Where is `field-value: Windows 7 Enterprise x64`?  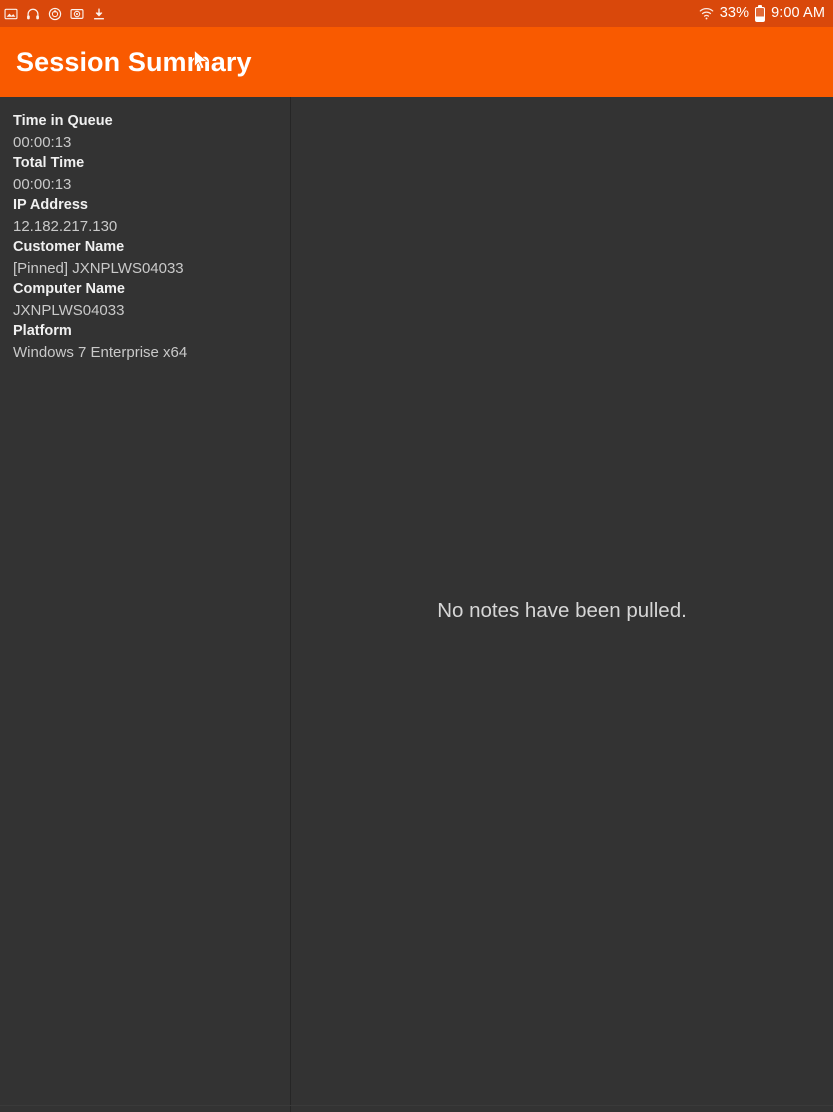 field-value: Windows 7 Enterprise x64 is located at coordinates (100, 352).